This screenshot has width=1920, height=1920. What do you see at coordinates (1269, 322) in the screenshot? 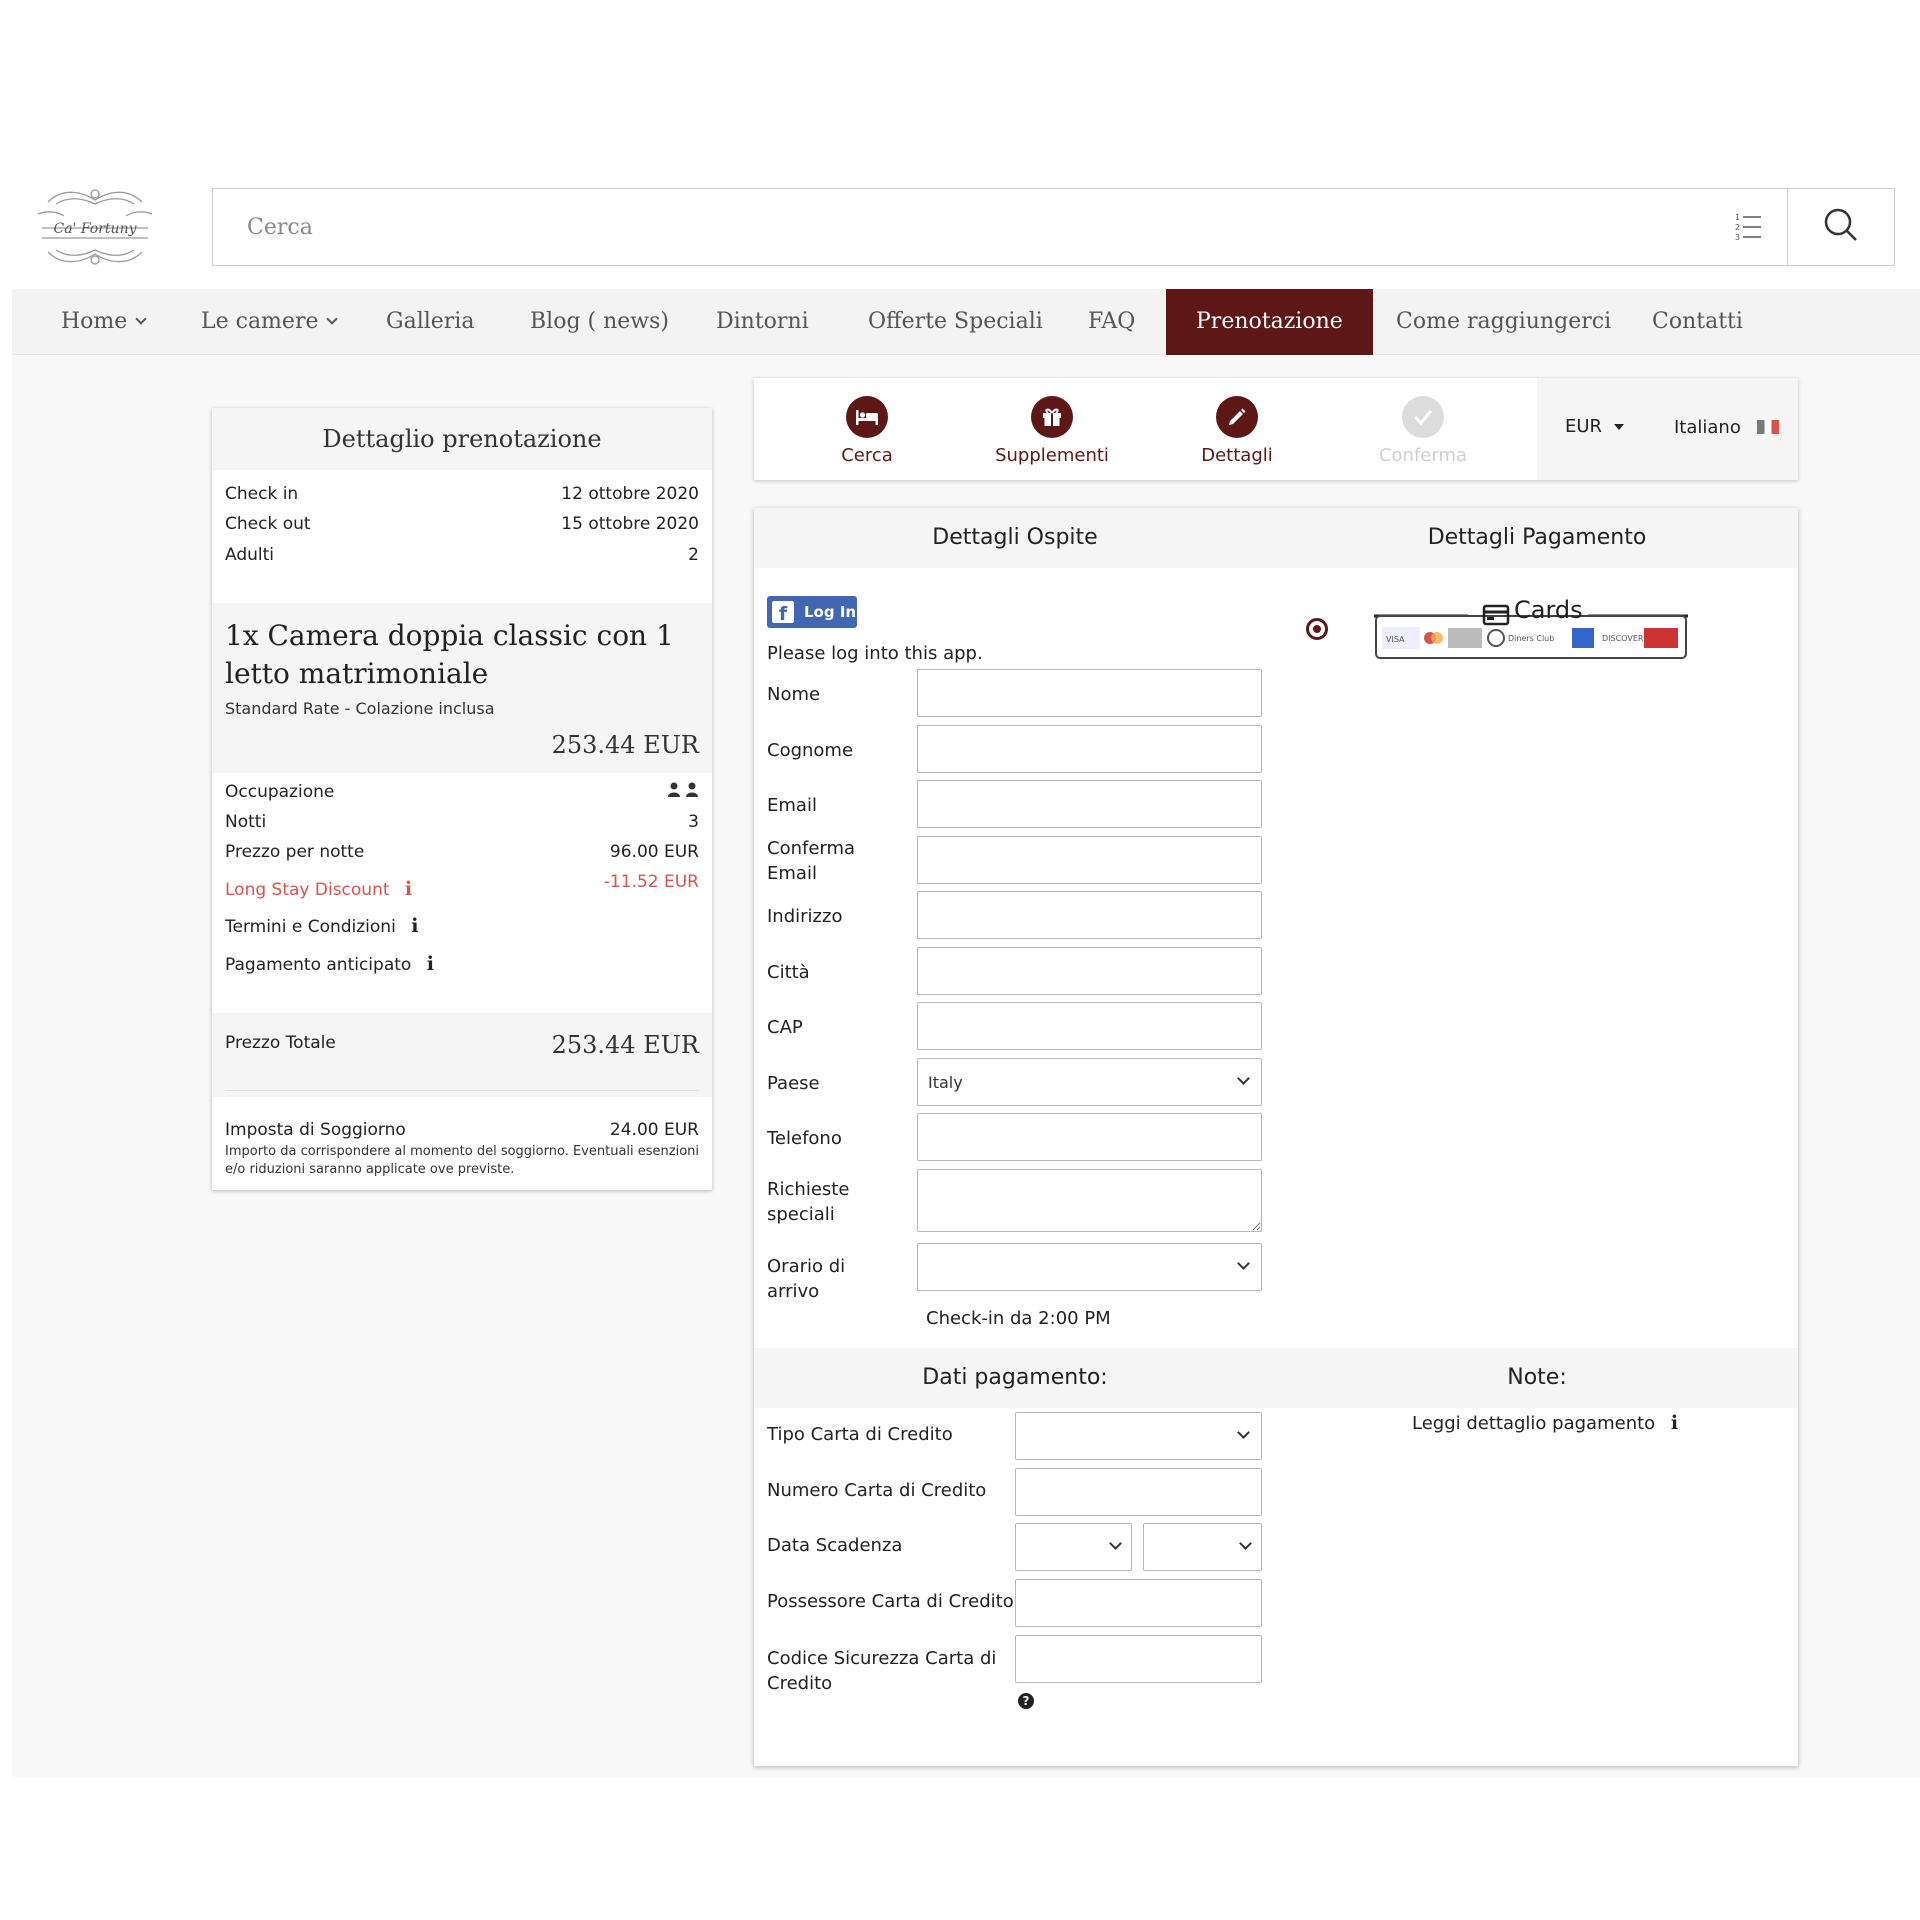
I see `nav-booking: Prenotazione` at bounding box center [1269, 322].